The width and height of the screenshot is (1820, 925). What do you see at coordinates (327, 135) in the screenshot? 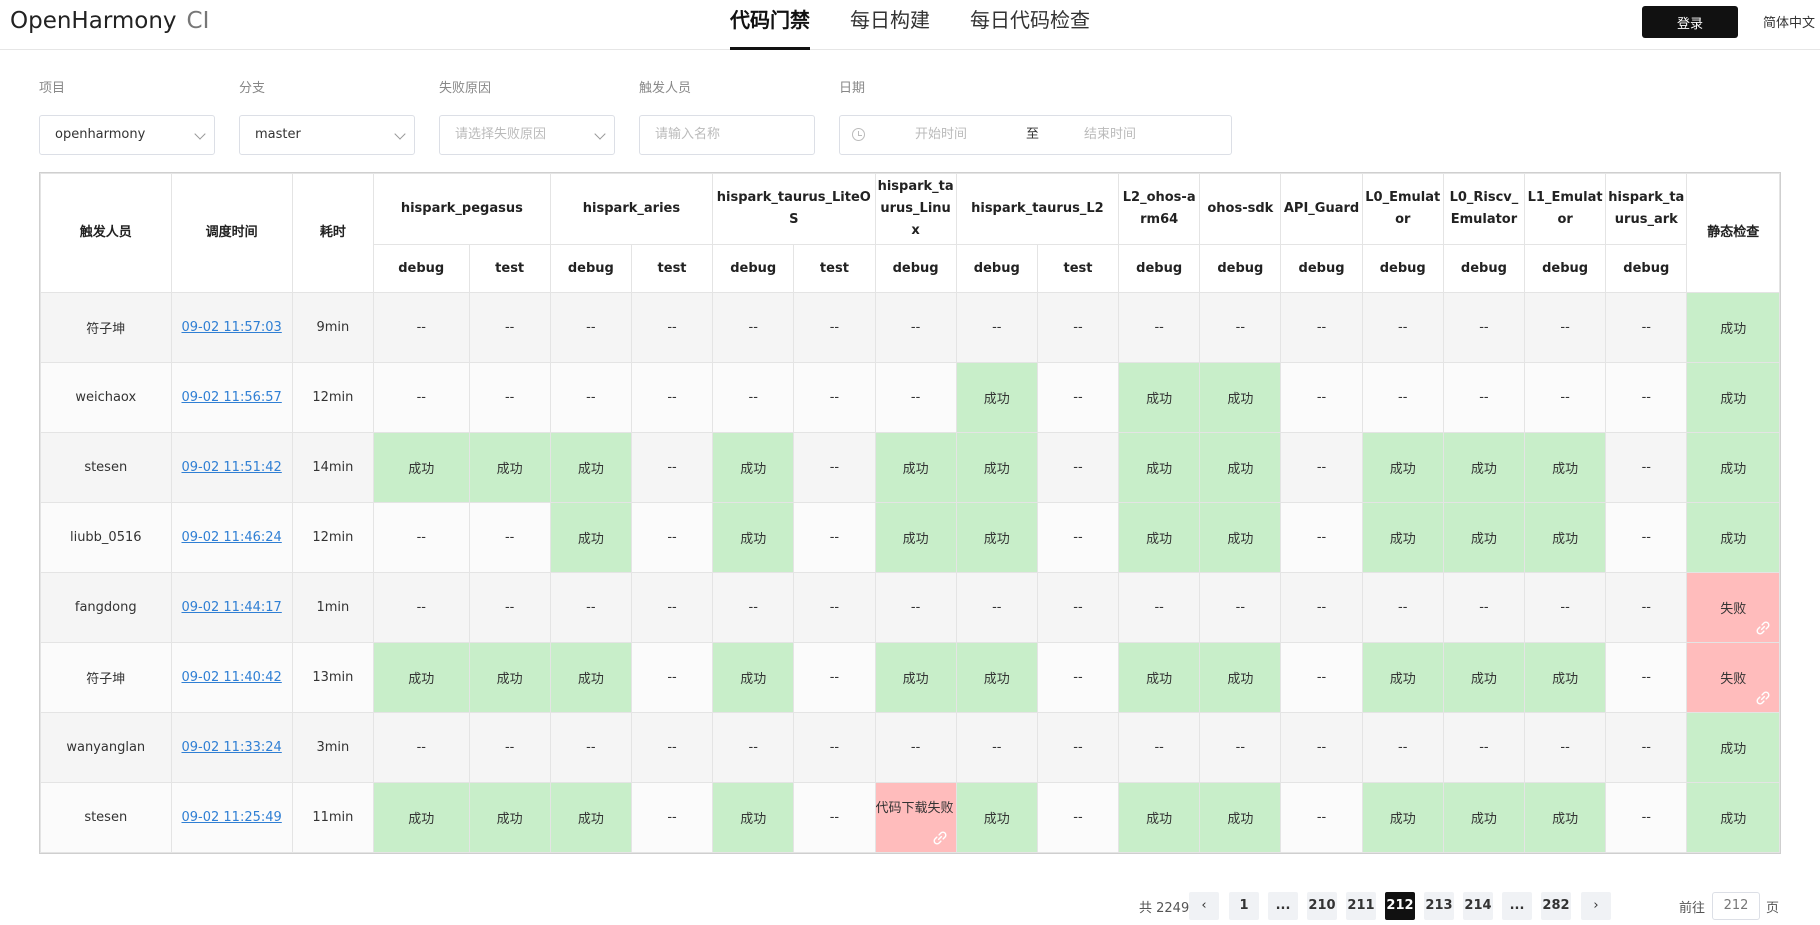
I see `branch-select: master` at bounding box center [327, 135].